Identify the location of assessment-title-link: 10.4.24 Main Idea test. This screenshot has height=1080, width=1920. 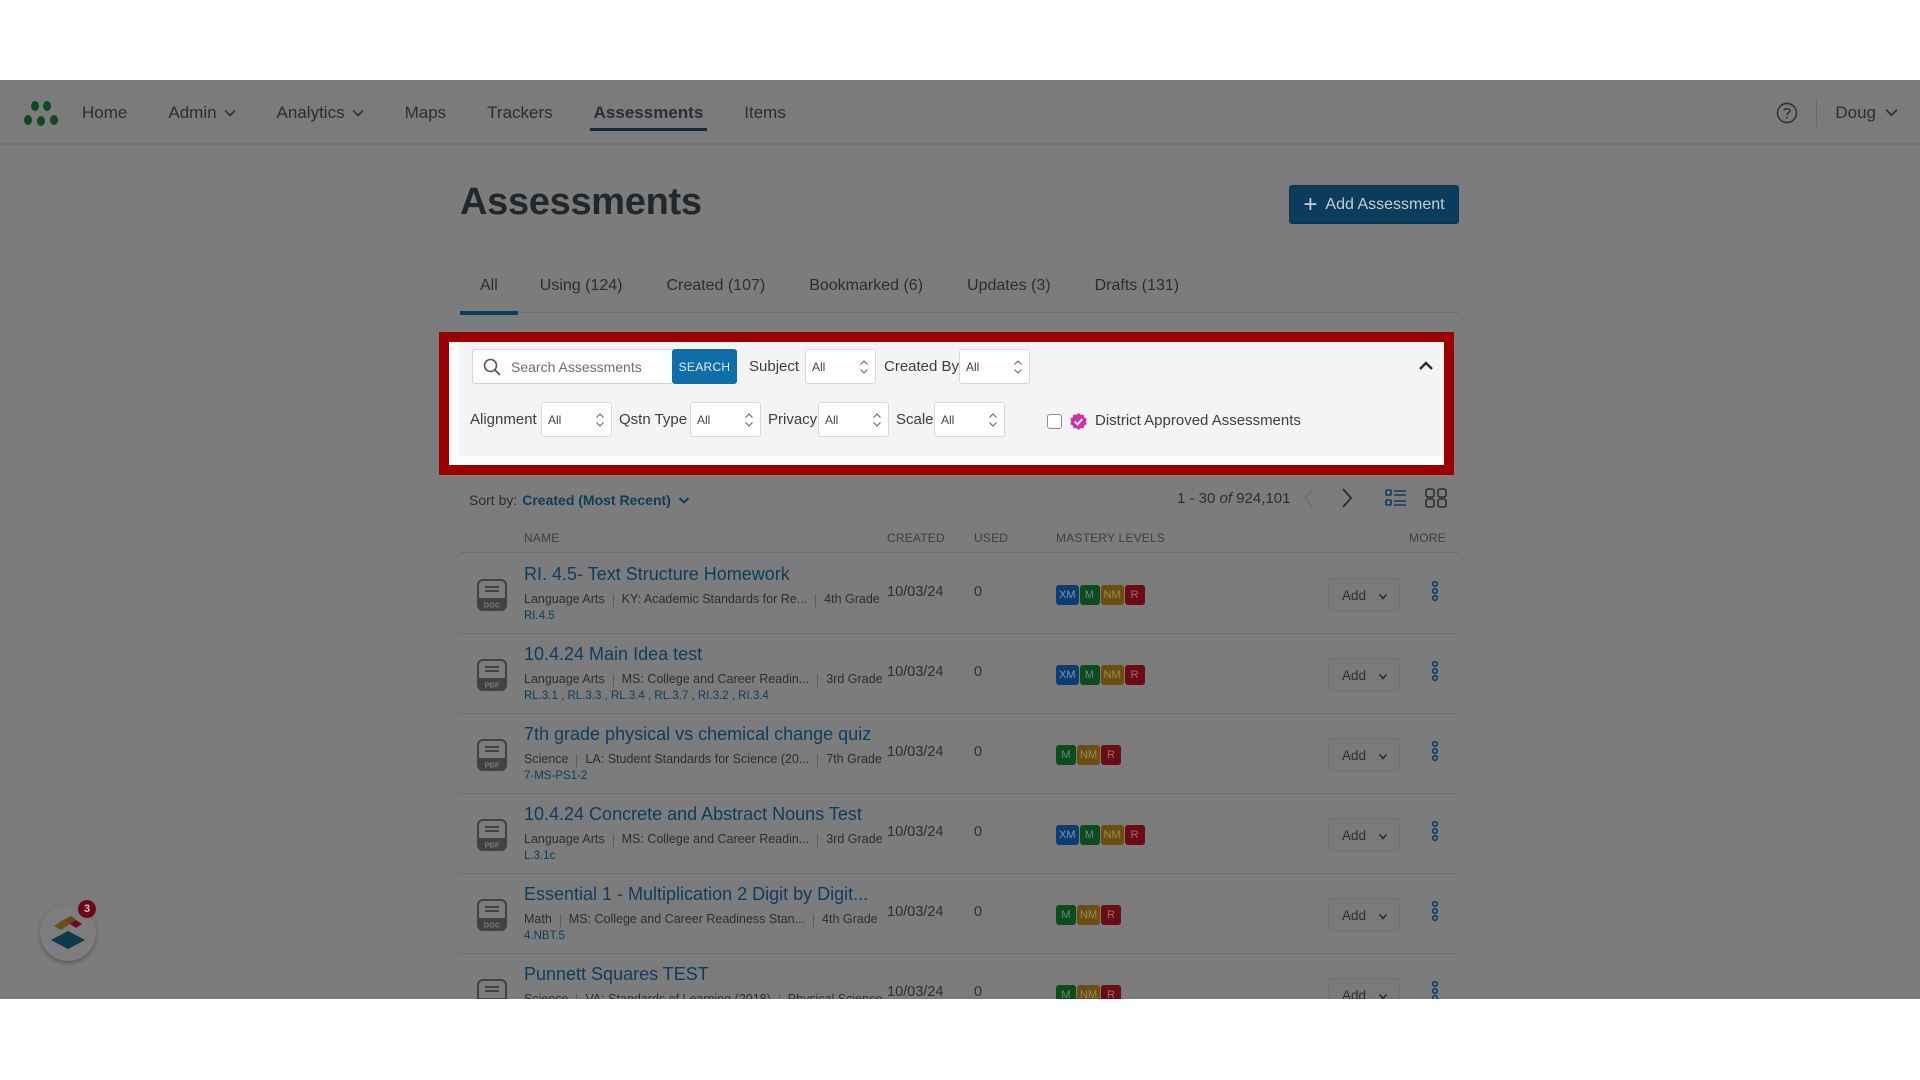
(613, 654).